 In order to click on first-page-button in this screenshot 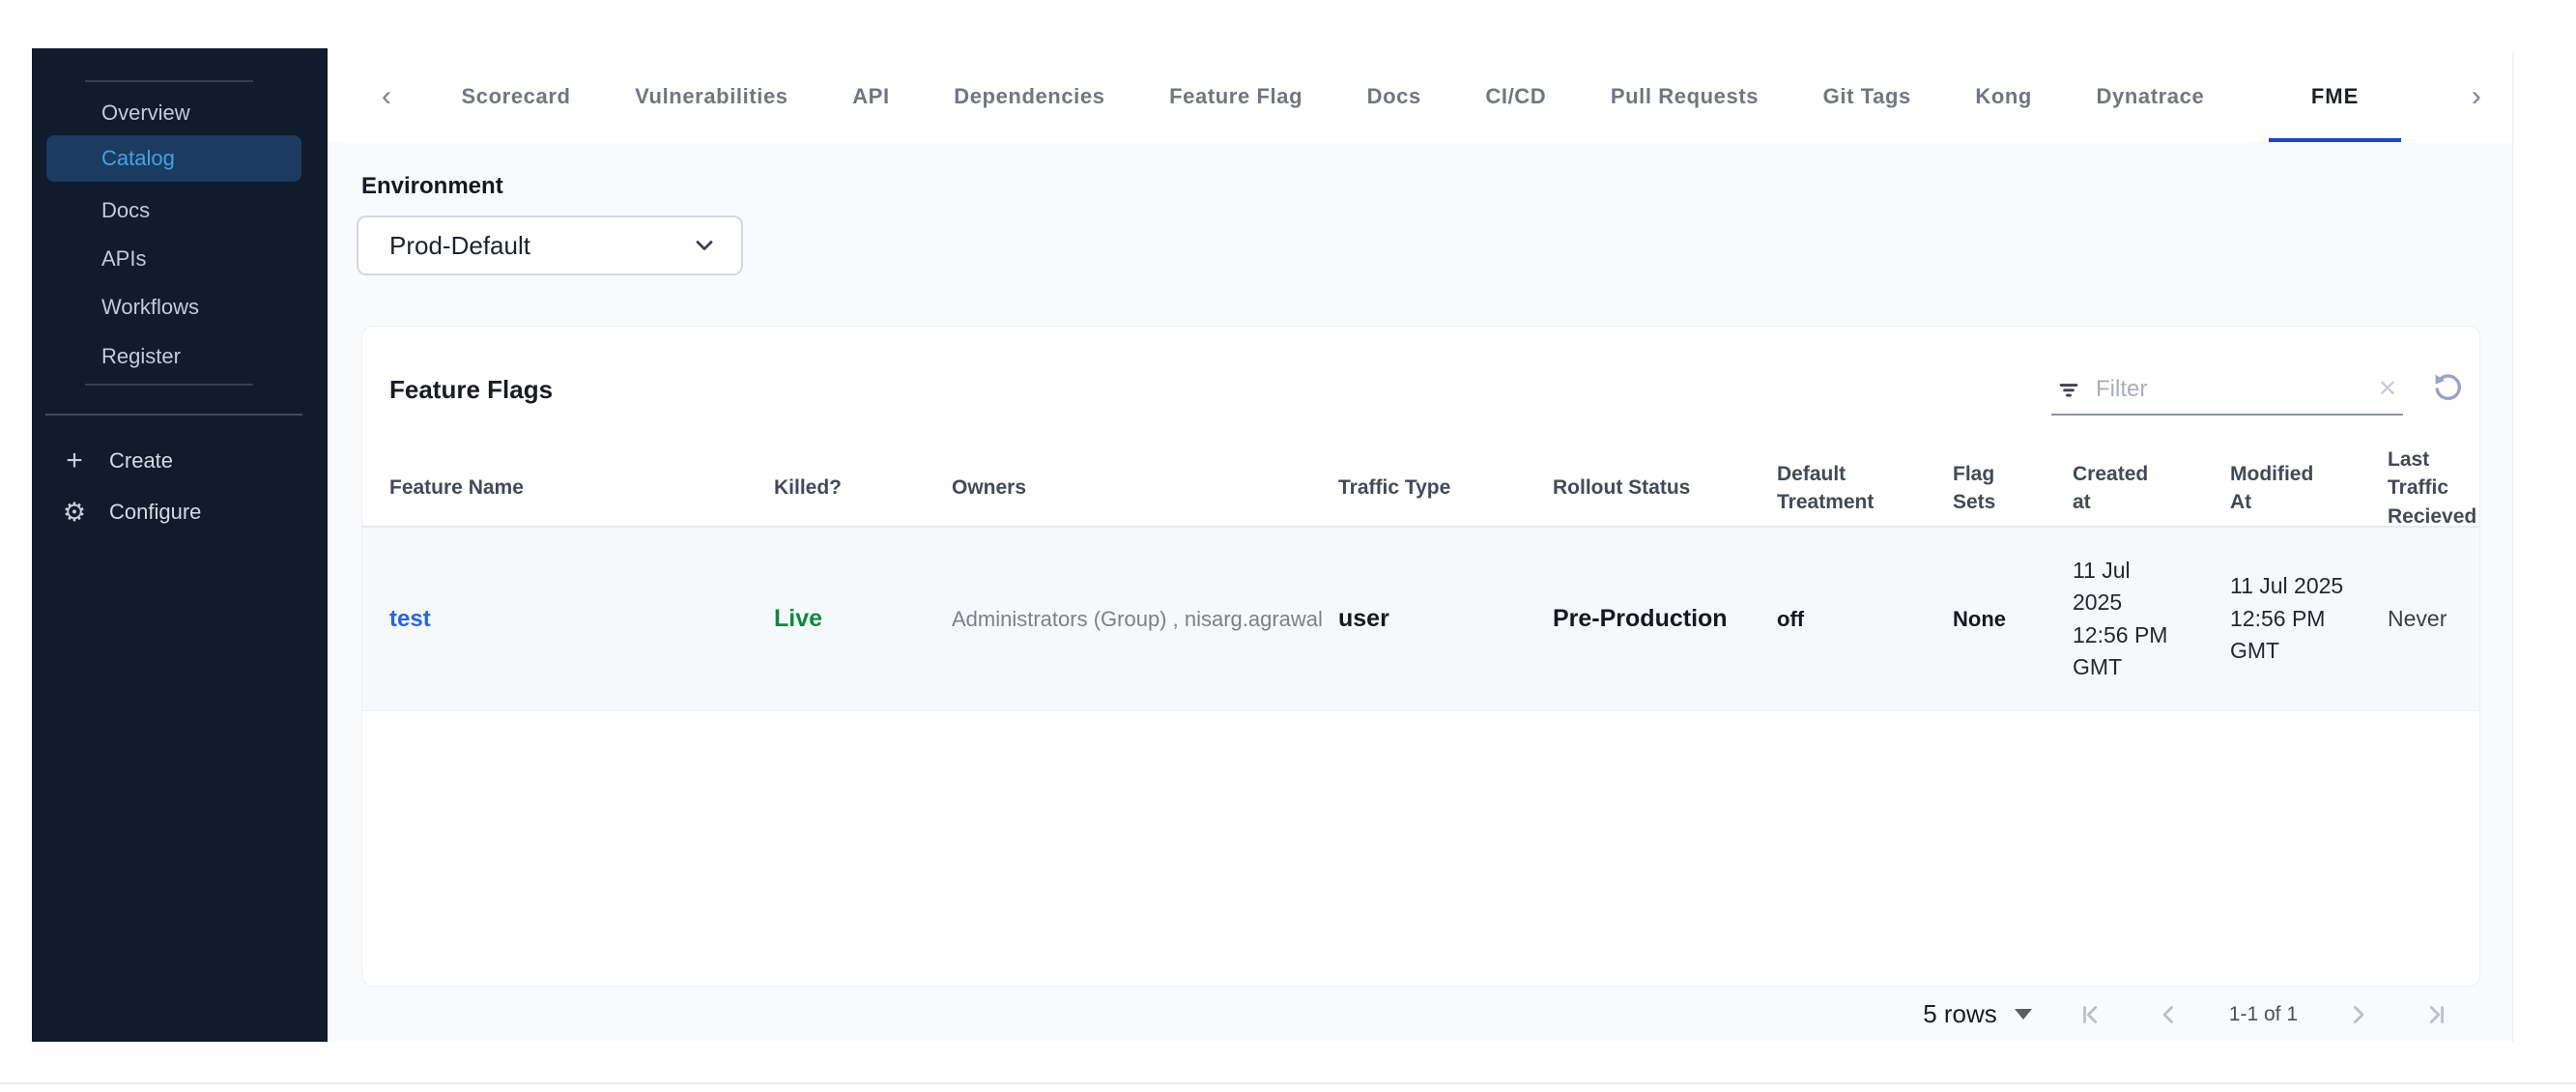, I will do `click(2092, 1015)`.